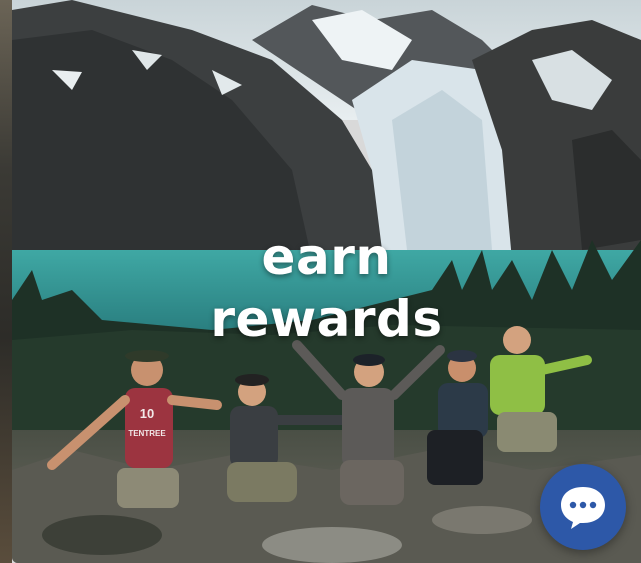  I want to click on adjacent-slide-edge, so click(6, 281).